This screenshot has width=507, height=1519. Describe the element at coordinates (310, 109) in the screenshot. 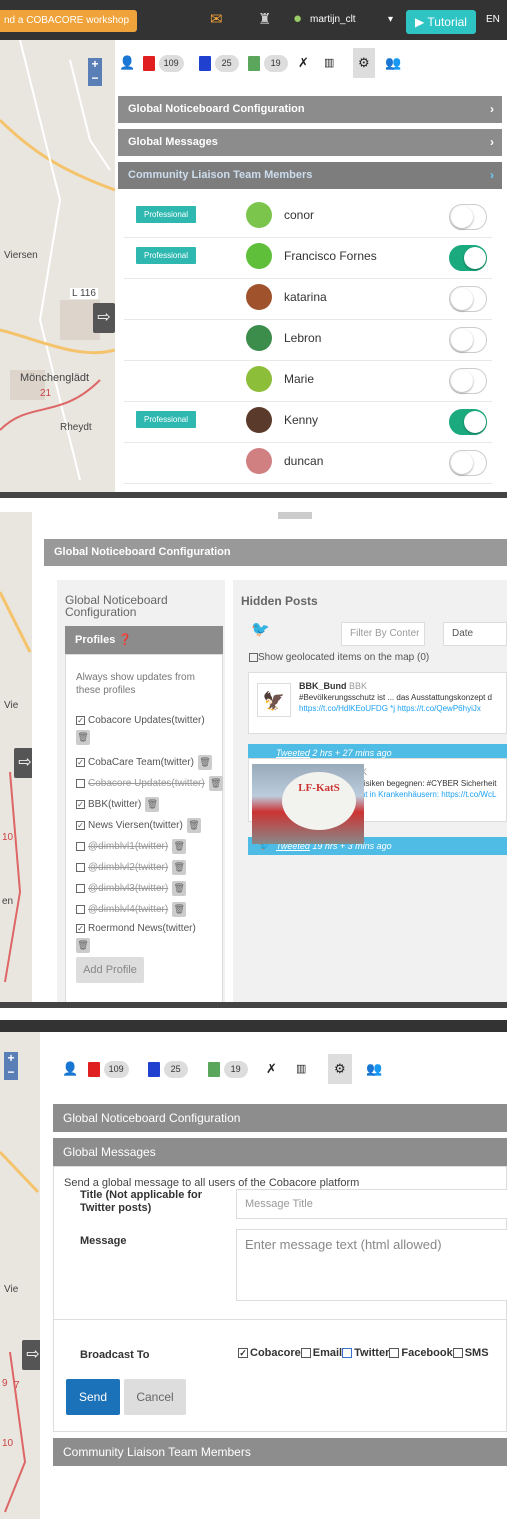

I see `noticeboard-section-header: Global Noticeboard Configuration ›` at that location.